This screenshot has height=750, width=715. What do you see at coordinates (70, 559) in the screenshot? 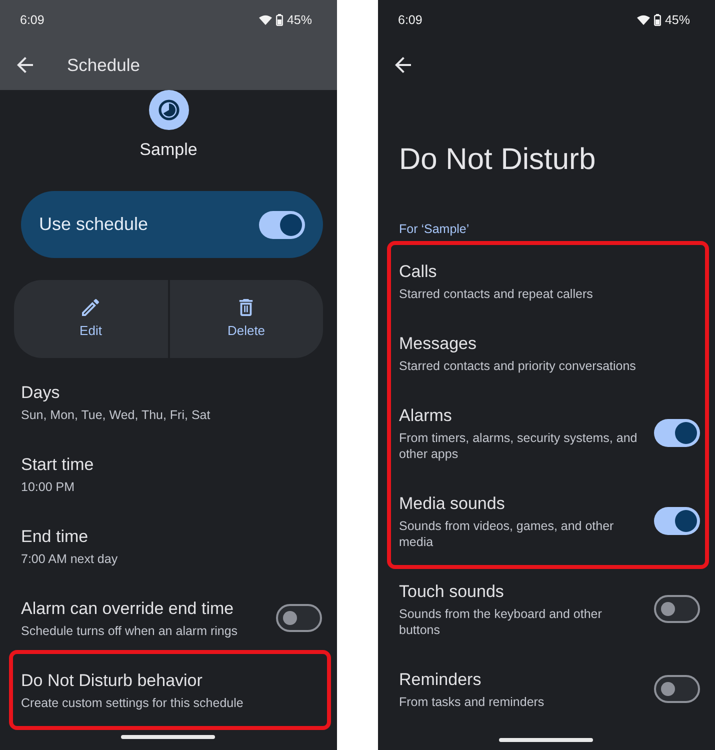
I see `setting-description: 7:00 AM next day` at bounding box center [70, 559].